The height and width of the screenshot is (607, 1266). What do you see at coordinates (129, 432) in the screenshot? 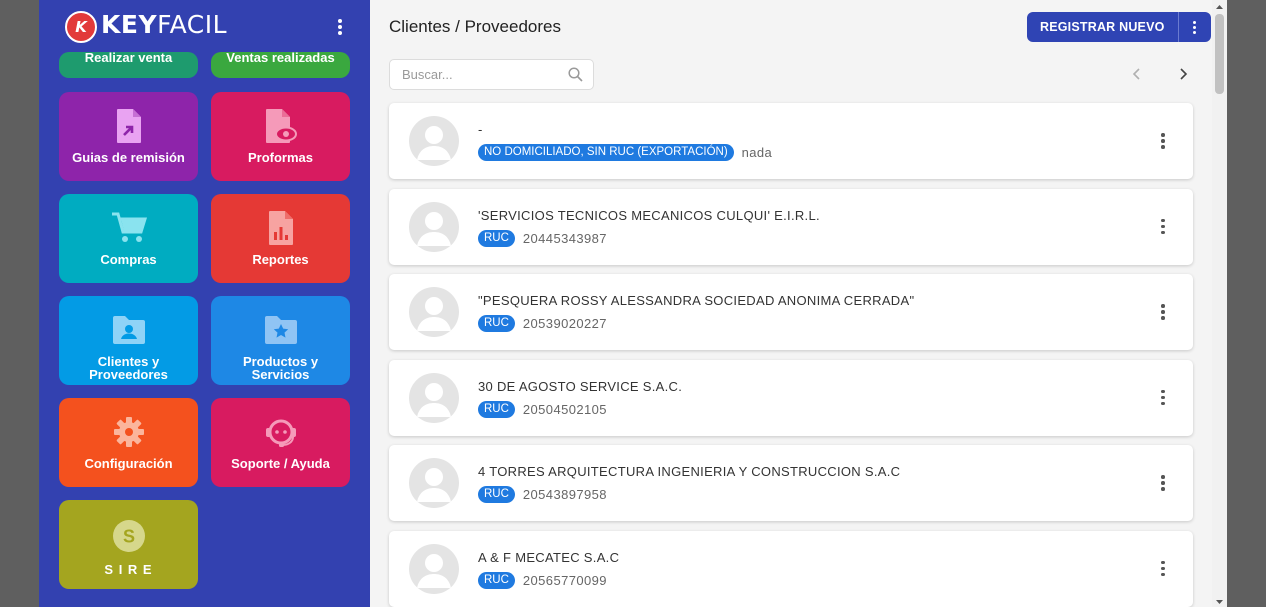
I see `gear-icon` at bounding box center [129, 432].